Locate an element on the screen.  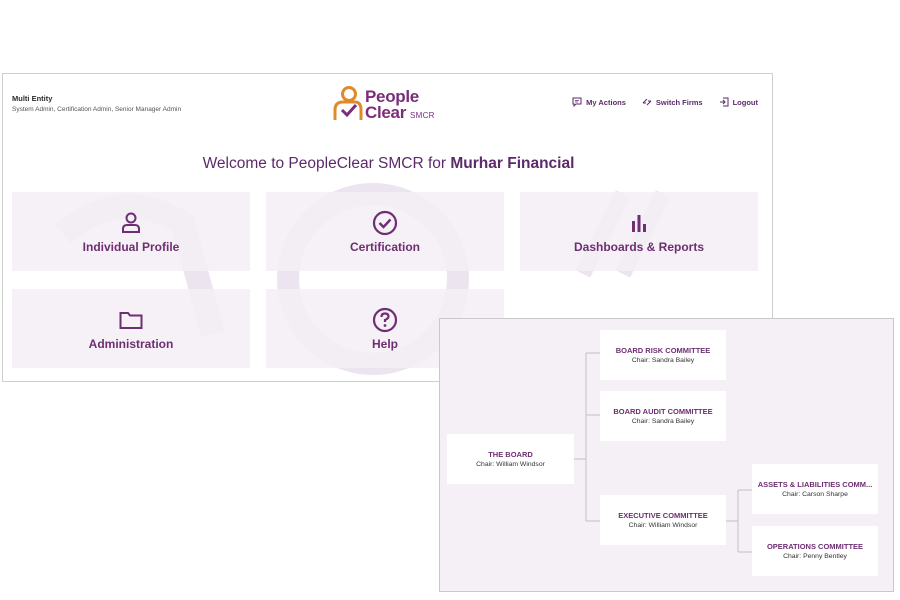
chat-icon is located at coordinates (577, 102).